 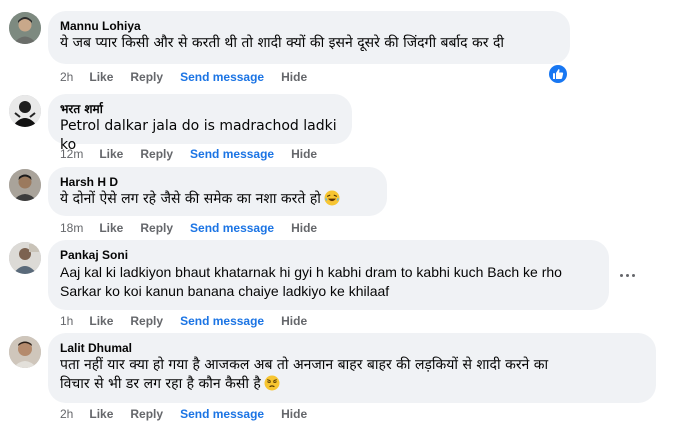 I want to click on comment-author: भरत शर्मा, so click(x=200, y=109).